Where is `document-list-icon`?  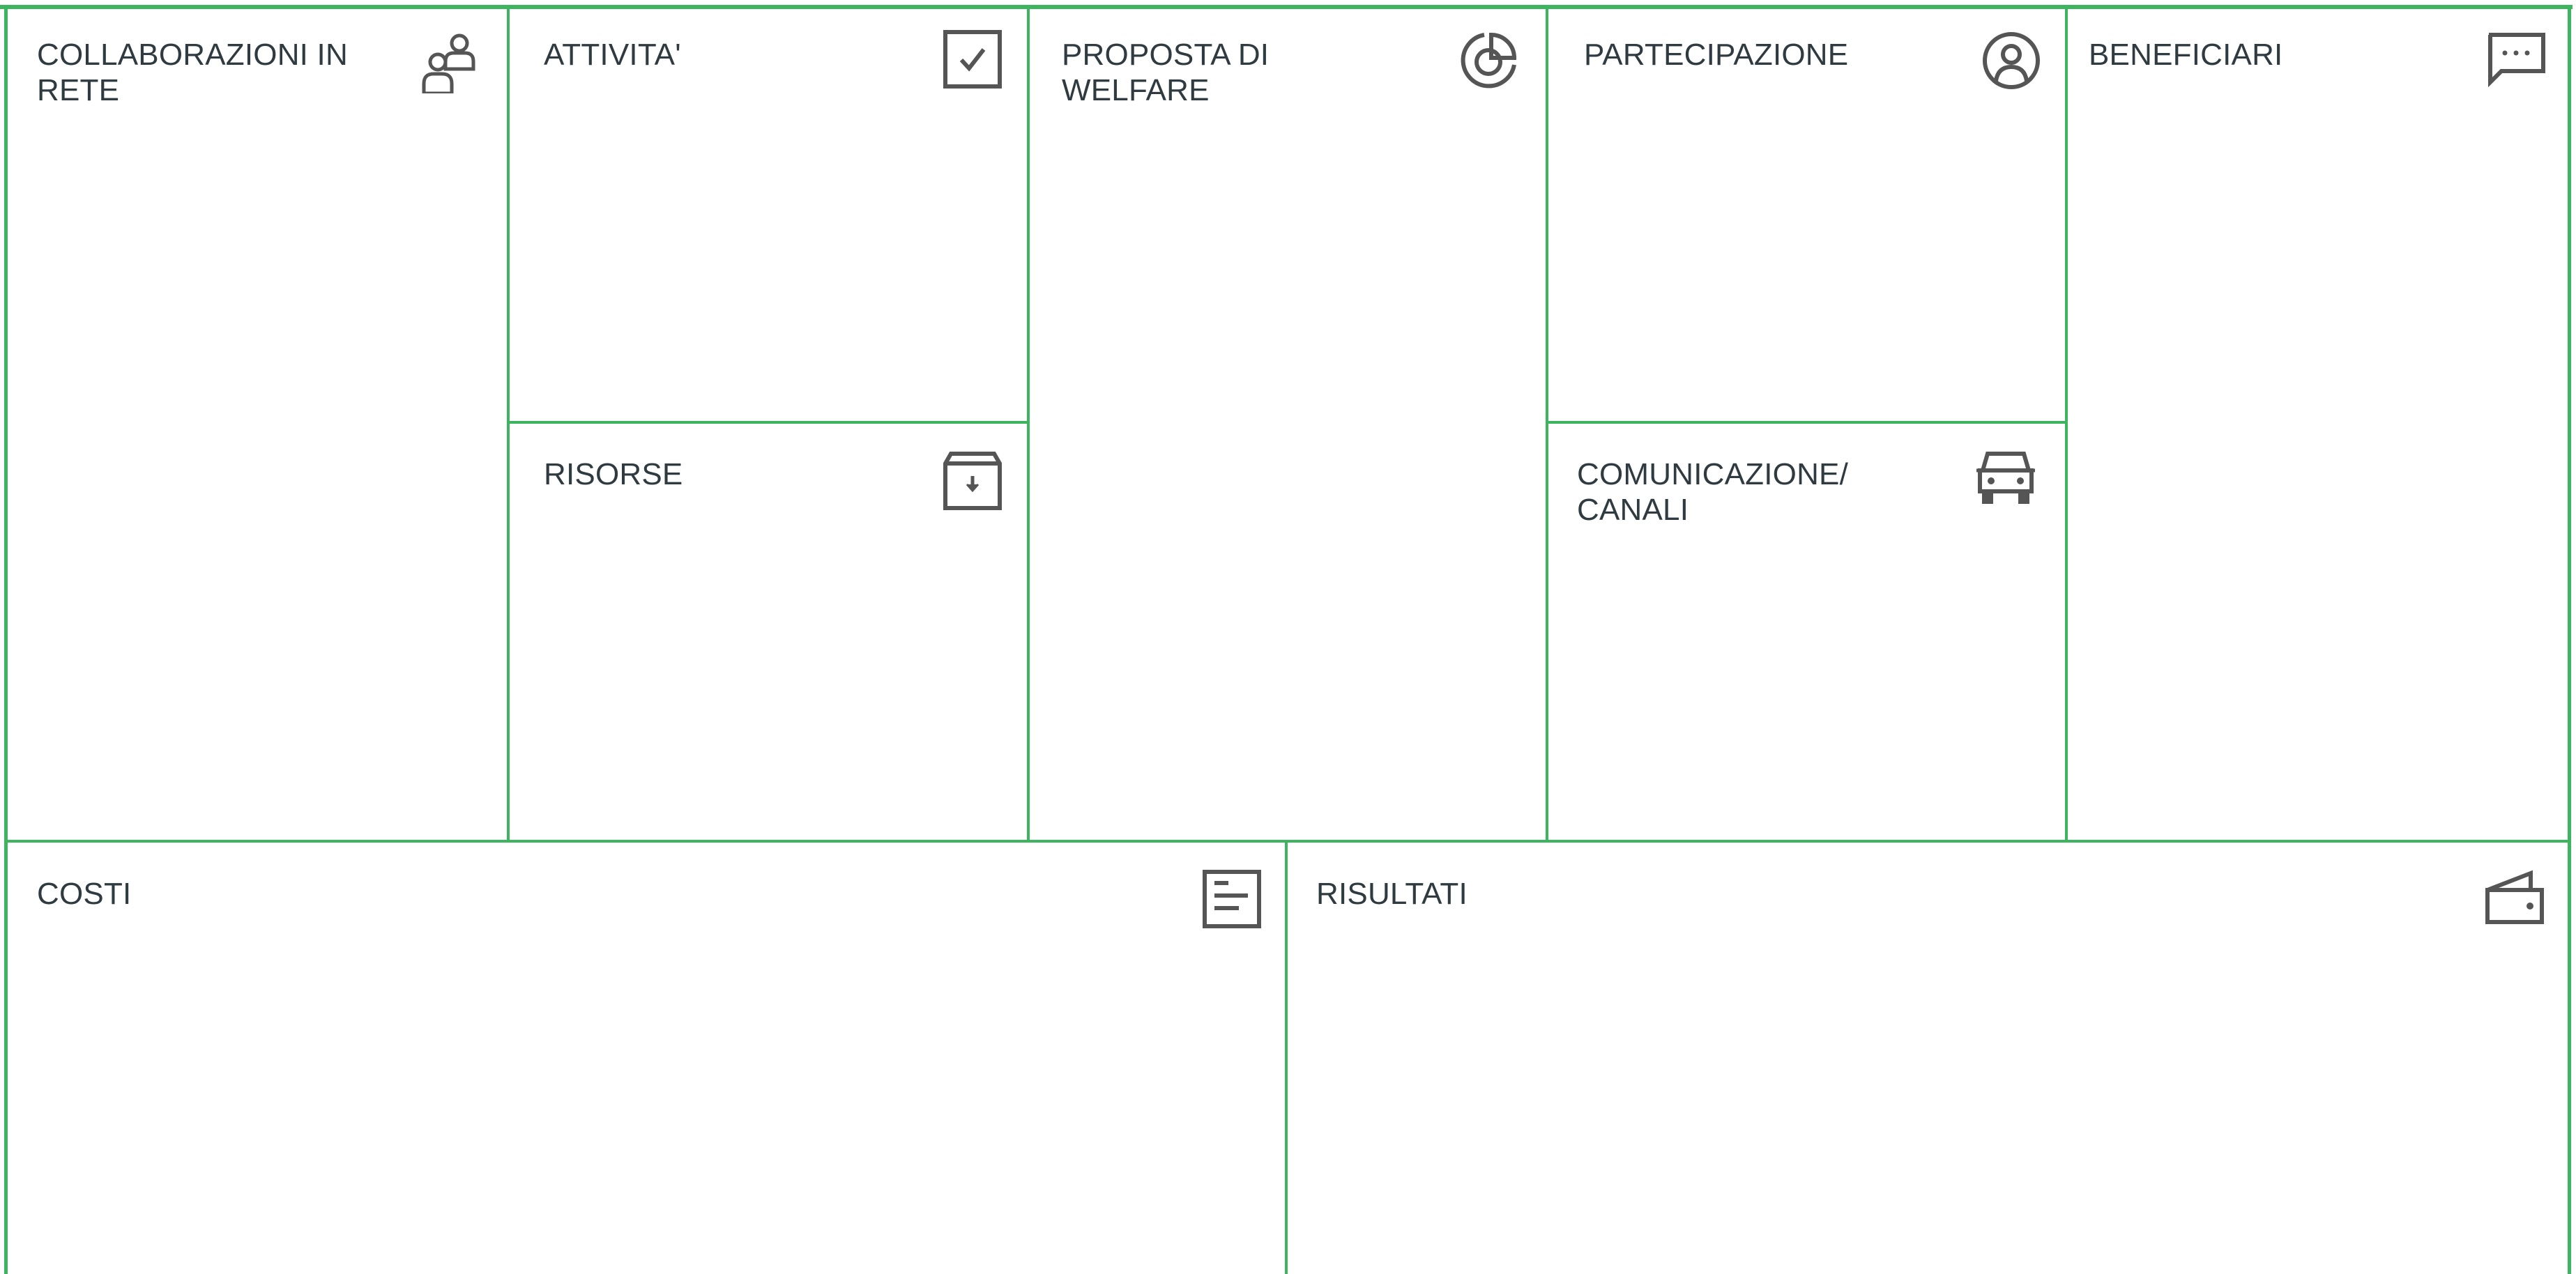 document-list-icon is located at coordinates (1232, 899).